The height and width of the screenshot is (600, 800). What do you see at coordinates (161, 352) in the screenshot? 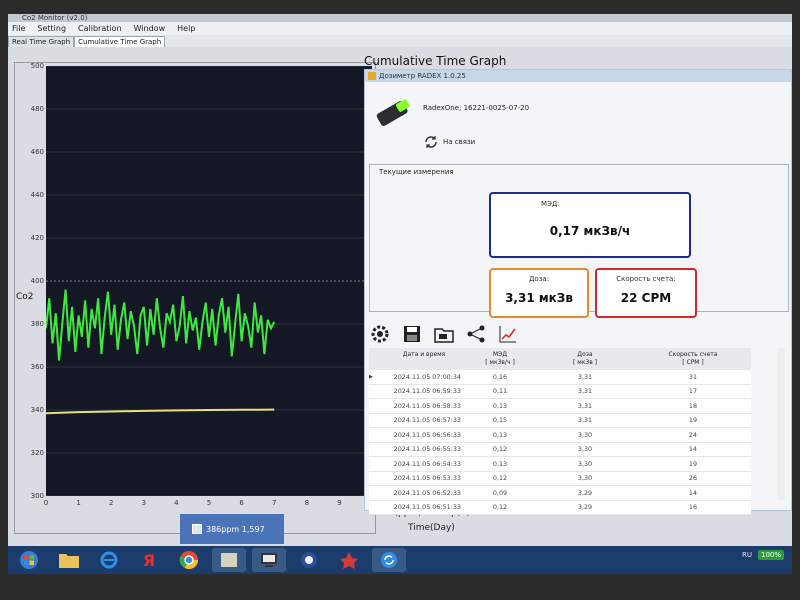
I see `chart-series` at bounding box center [161, 352].